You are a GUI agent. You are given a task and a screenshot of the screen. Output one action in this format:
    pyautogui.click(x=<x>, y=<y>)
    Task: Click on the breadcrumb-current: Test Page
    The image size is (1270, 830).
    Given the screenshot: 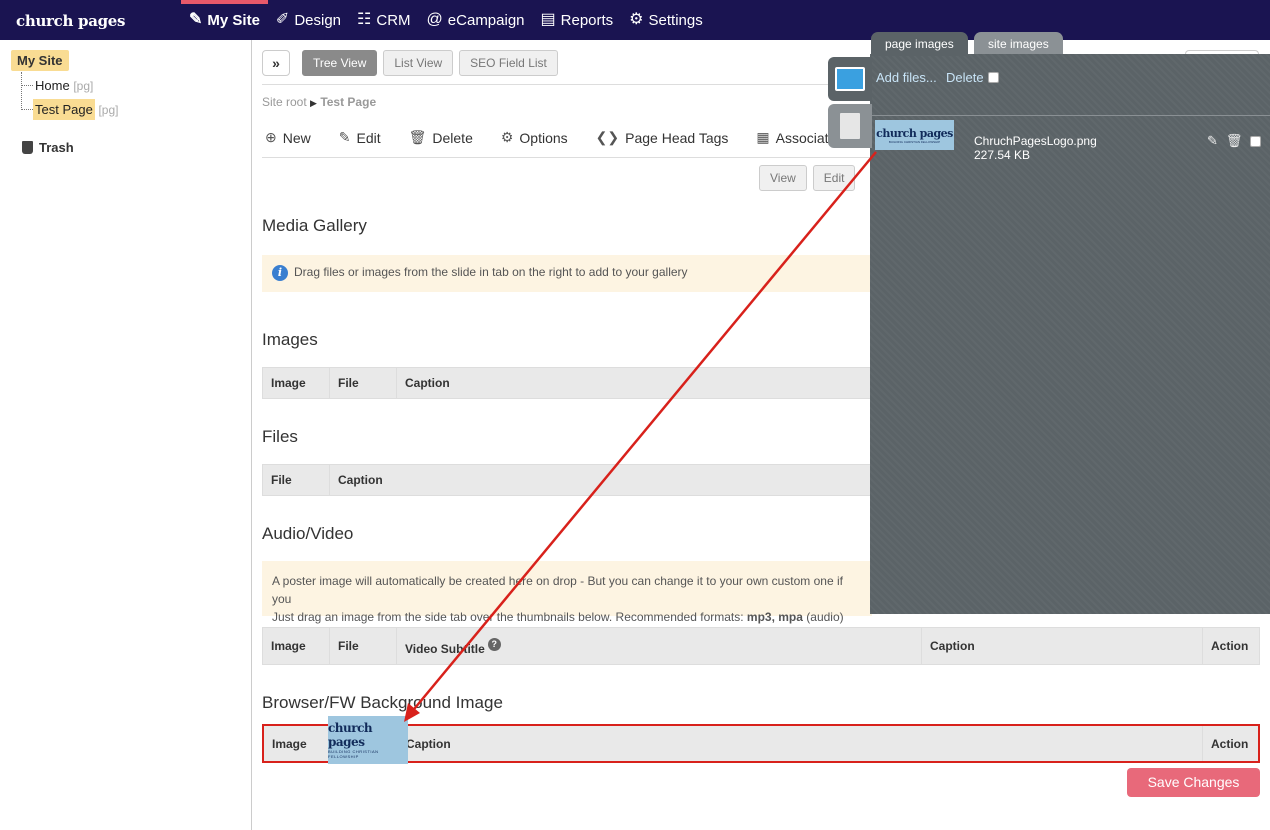 What is the action you would take?
    pyautogui.click(x=348, y=102)
    